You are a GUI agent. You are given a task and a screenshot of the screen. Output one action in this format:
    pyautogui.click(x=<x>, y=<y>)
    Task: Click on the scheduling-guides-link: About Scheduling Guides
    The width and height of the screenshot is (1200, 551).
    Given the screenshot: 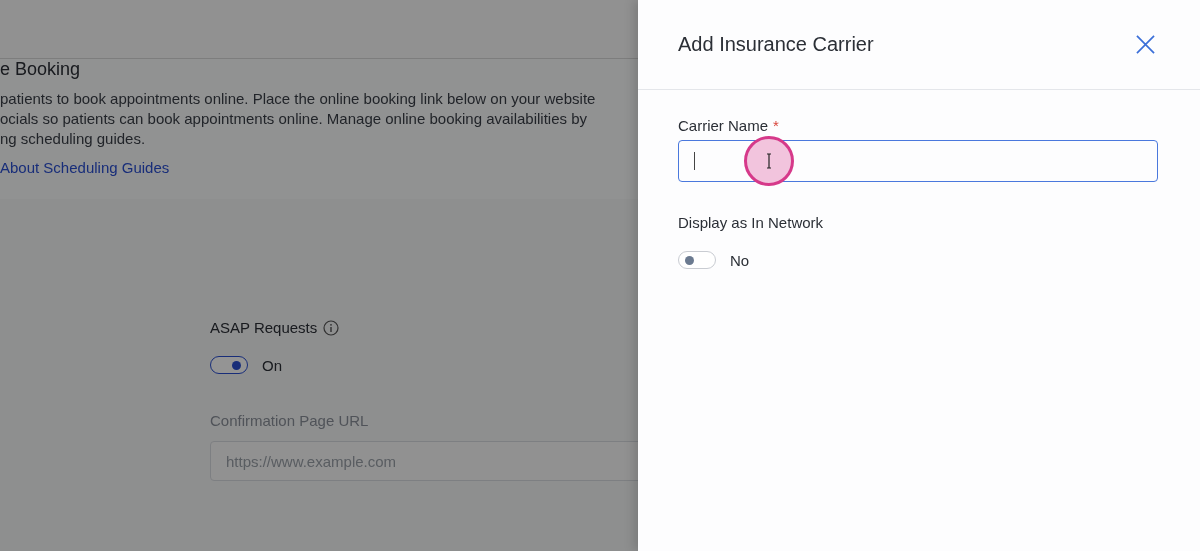 What is the action you would take?
    pyautogui.click(x=85, y=167)
    